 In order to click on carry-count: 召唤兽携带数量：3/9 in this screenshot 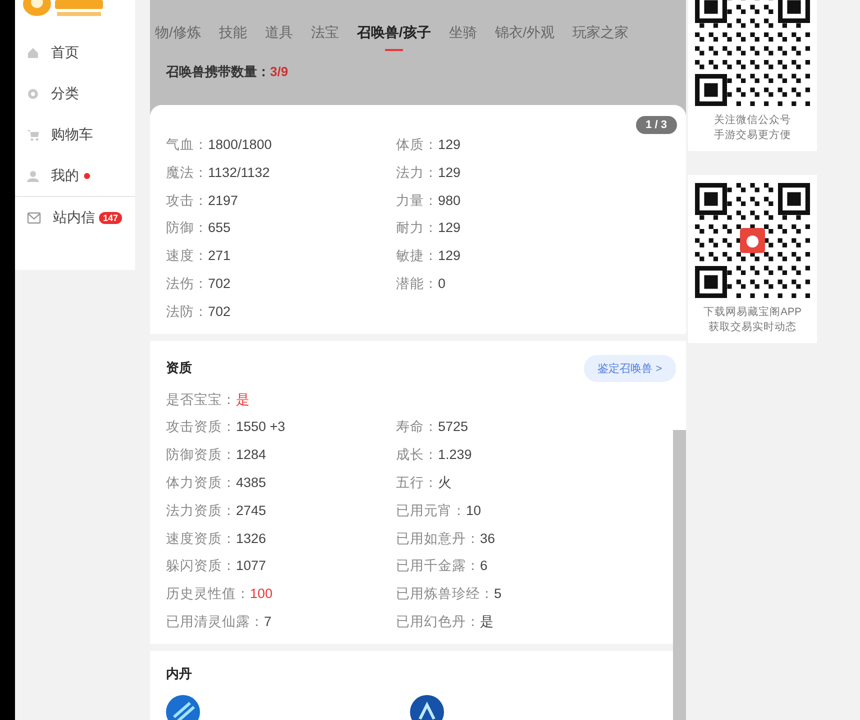, I will do `click(228, 72)`.